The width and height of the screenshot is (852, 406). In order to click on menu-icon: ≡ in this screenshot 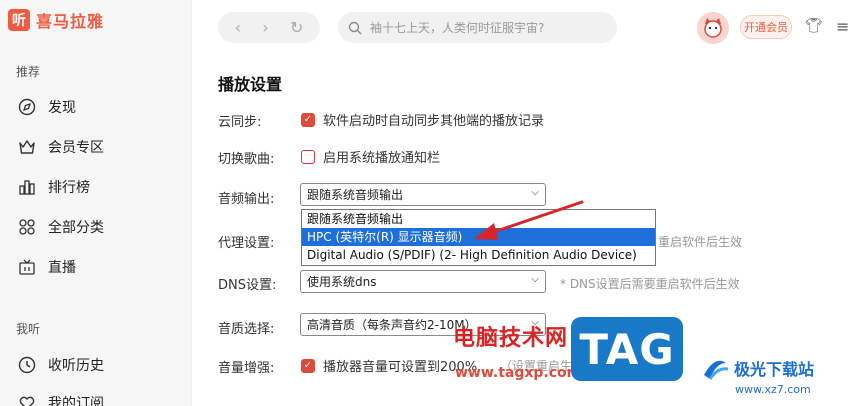, I will do `click(842, 26)`.